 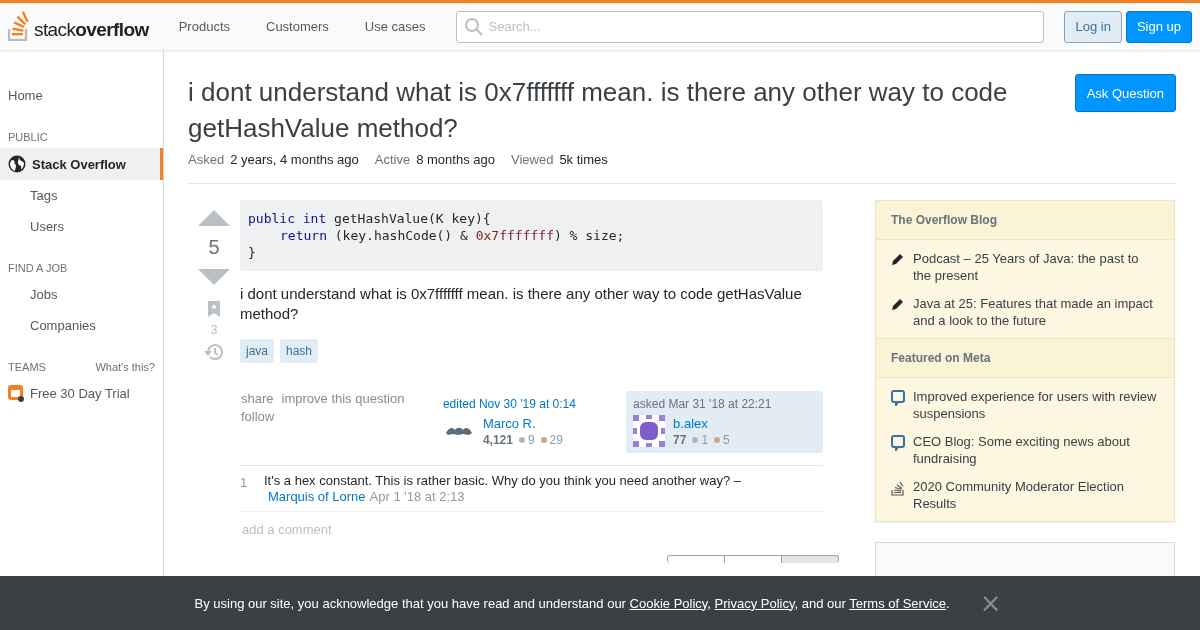 What do you see at coordinates (214, 277) in the screenshot?
I see `downvote-icon` at bounding box center [214, 277].